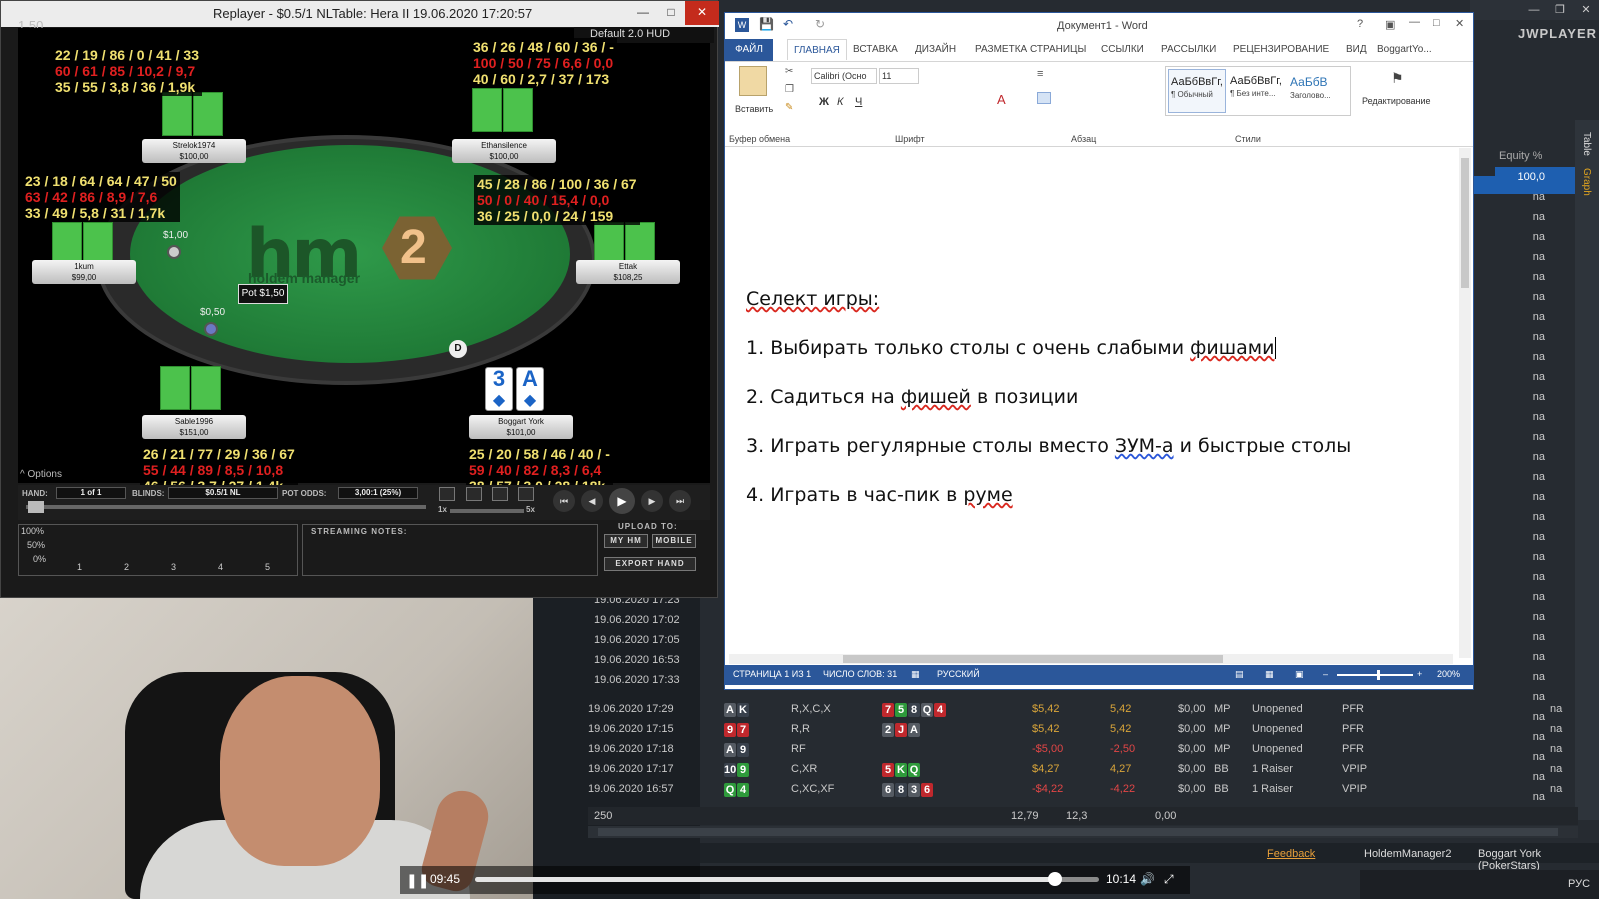 The width and height of the screenshot is (1599, 899). Describe the element at coordinates (1281, 49) in the screenshot. I see `tab-review: РЕЦЕНЗИРОВАНИЕ` at that location.